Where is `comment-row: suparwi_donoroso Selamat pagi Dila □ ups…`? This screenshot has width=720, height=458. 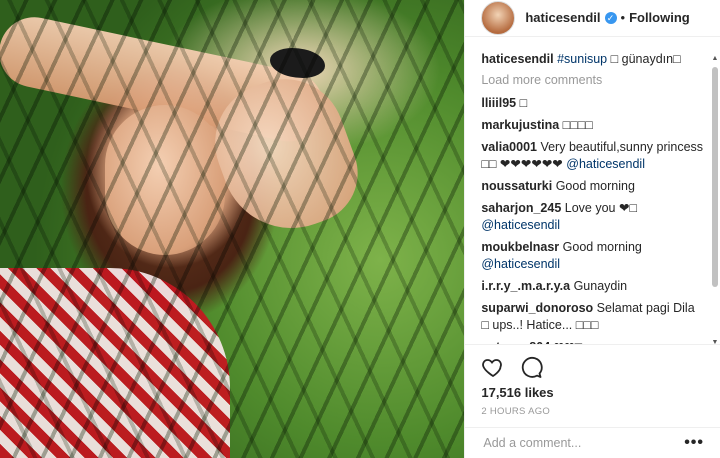
comment-row: suparwi_donoroso Selamat pagi Dila □ ups… is located at coordinates (592, 317).